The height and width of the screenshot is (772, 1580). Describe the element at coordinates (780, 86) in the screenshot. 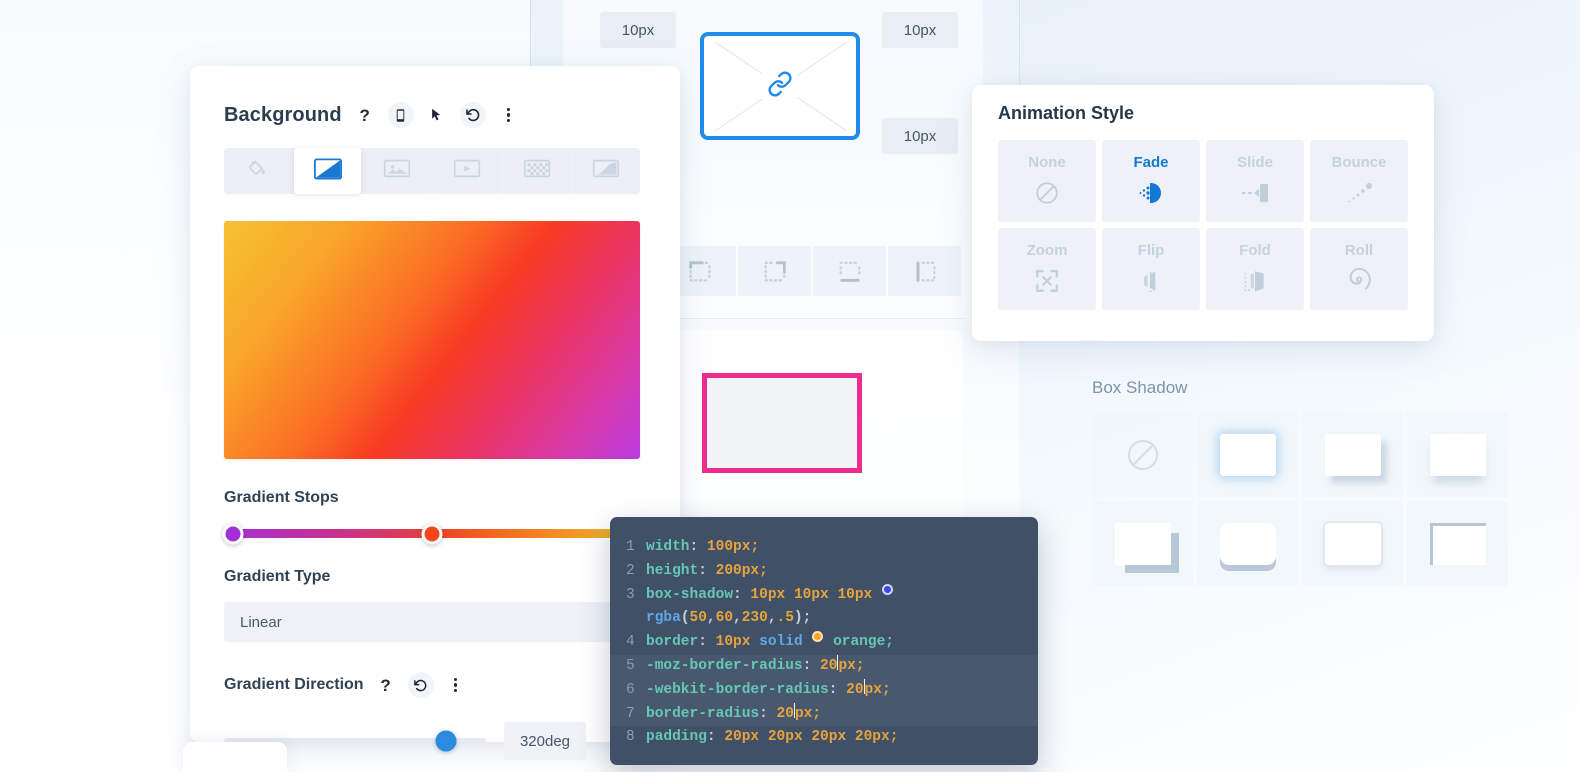

I see `image-placeholder` at that location.